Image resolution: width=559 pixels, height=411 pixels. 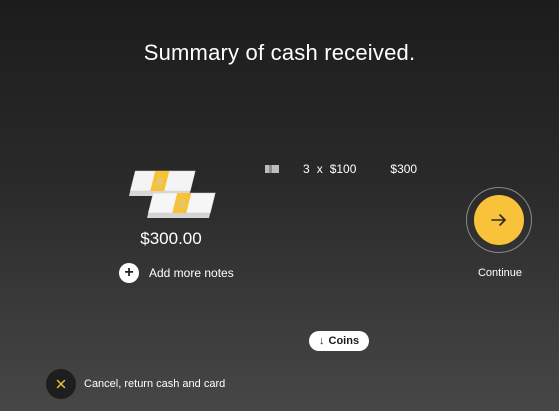 I want to click on note-denomination: $100, so click(x=343, y=169).